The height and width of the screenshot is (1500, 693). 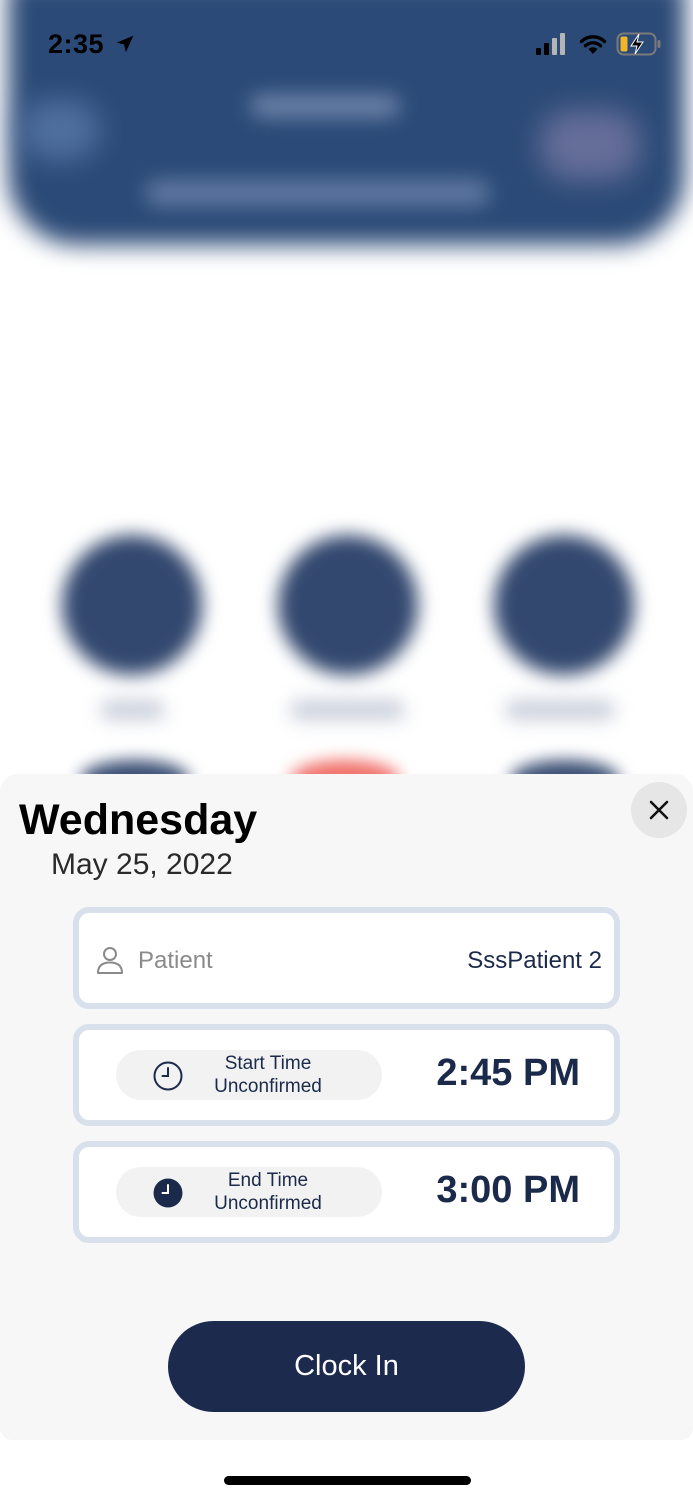 I want to click on status-bar: 2:35, so click(x=346, y=45).